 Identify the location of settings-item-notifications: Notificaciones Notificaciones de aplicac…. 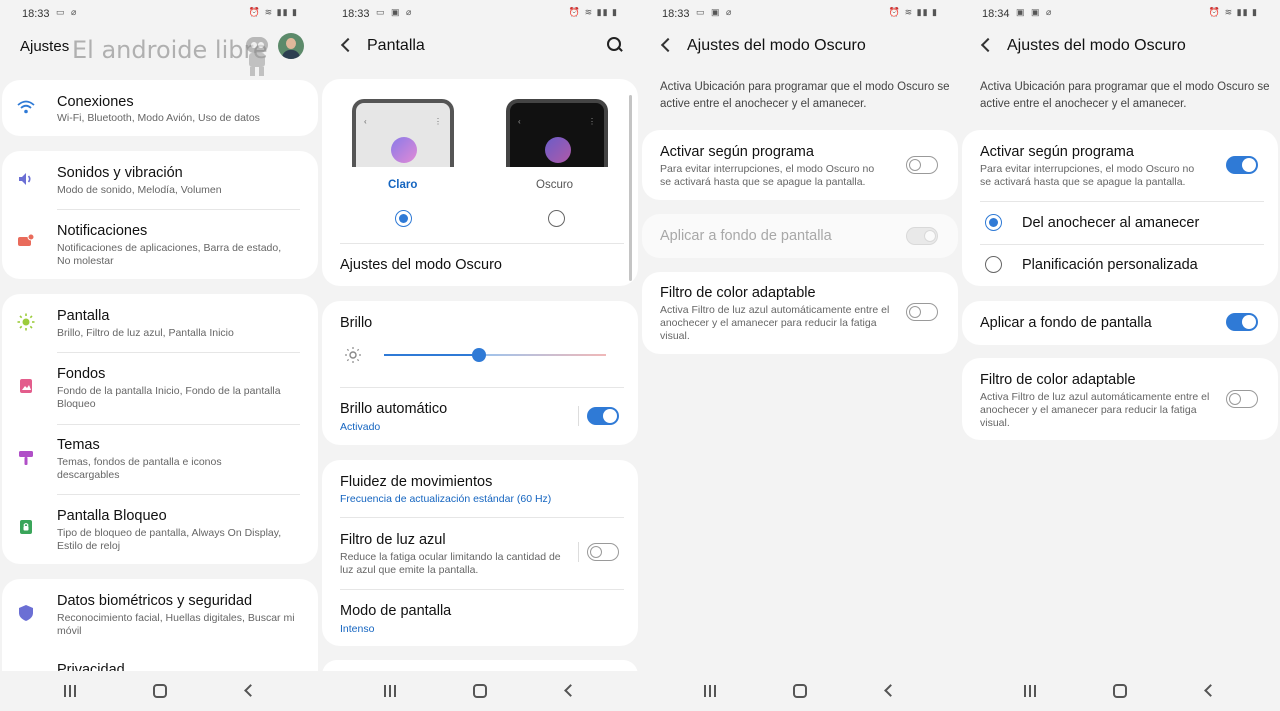
(160, 244).